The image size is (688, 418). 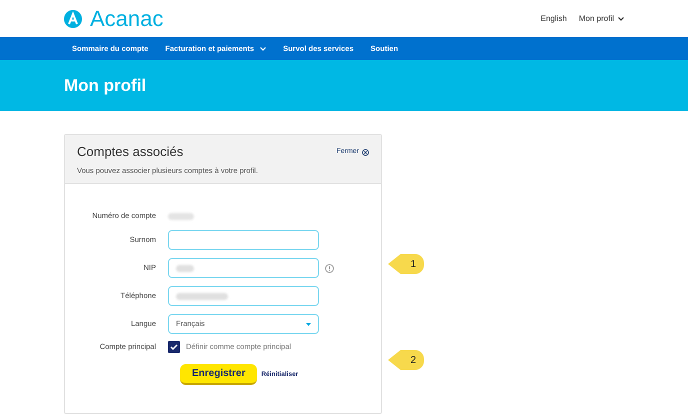 What do you see at coordinates (73, 19) in the screenshot?
I see `logo-icon` at bounding box center [73, 19].